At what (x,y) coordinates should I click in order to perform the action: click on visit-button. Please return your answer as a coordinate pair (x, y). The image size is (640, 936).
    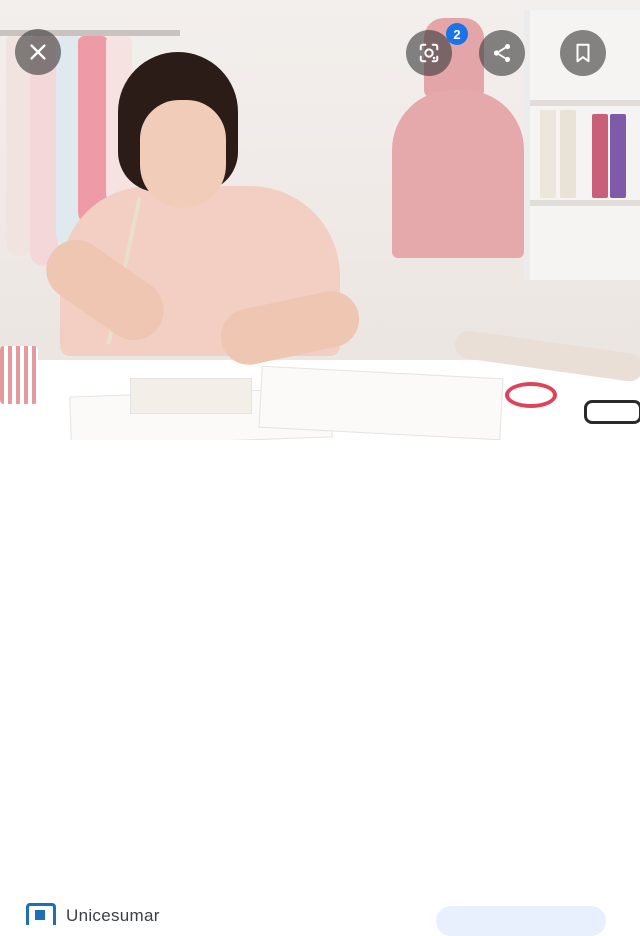
    Looking at the image, I should click on (521, 921).